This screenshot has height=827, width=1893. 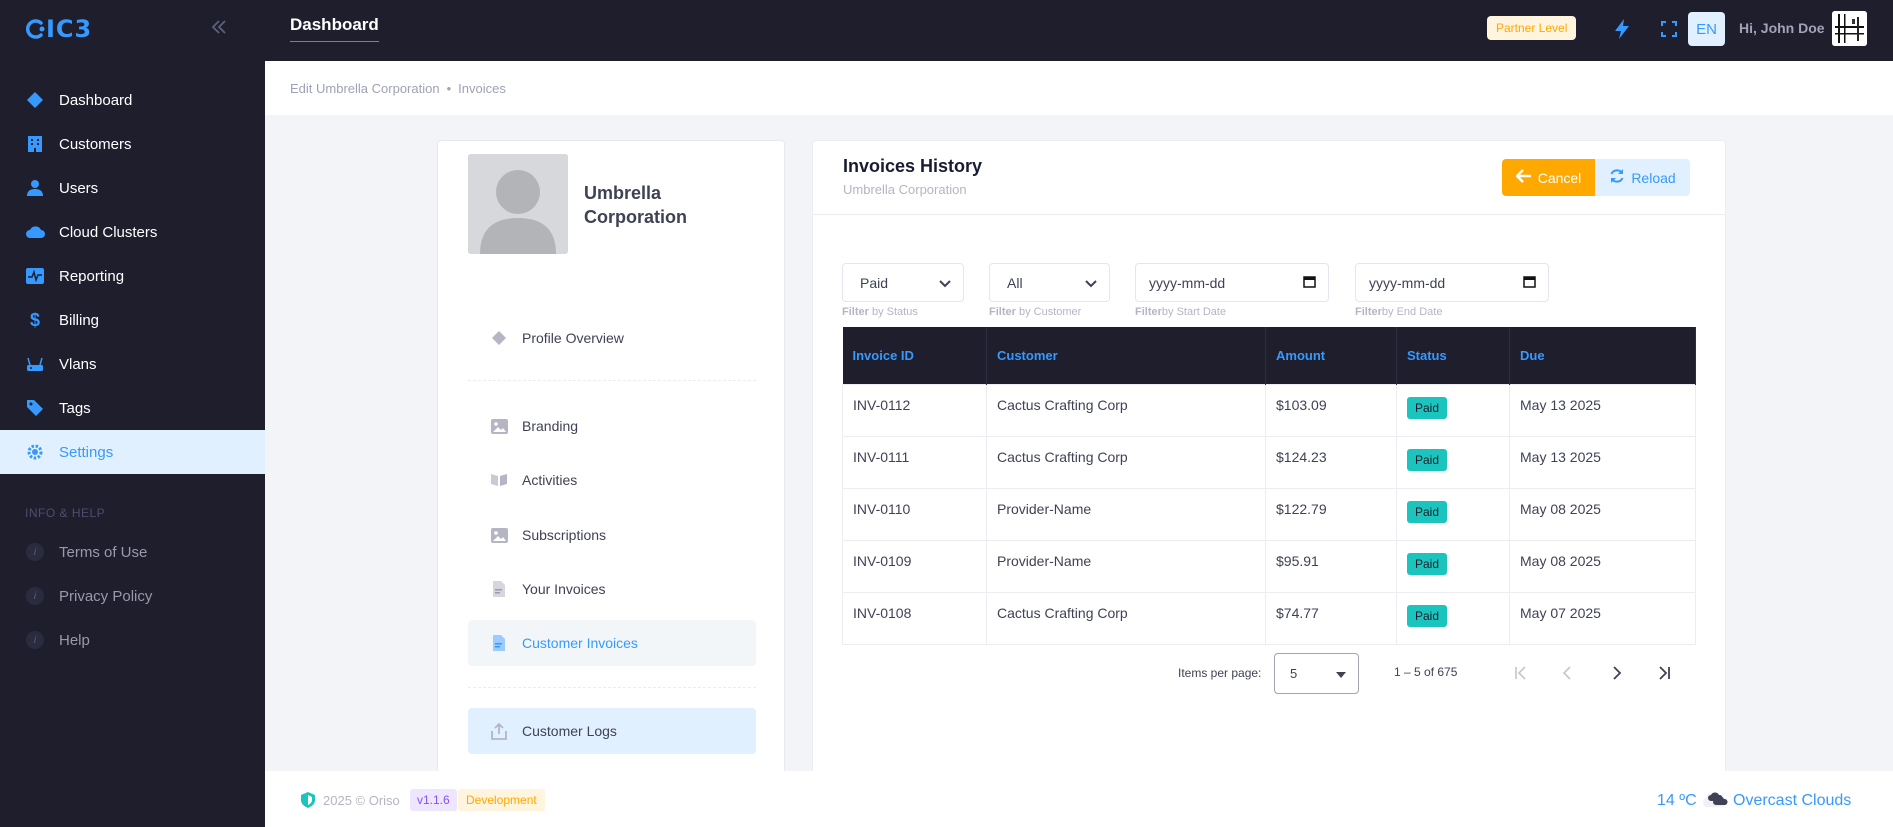 I want to click on sidebar-item-label: Terms of Use, so click(x=103, y=552).